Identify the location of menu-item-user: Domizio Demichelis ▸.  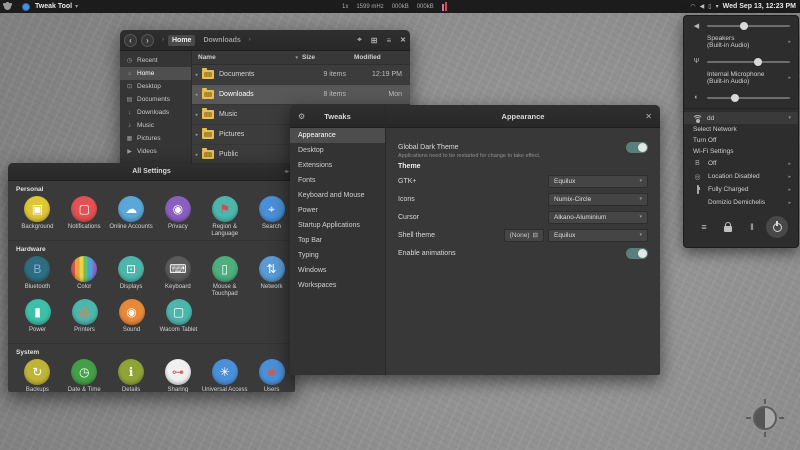
(741, 202).